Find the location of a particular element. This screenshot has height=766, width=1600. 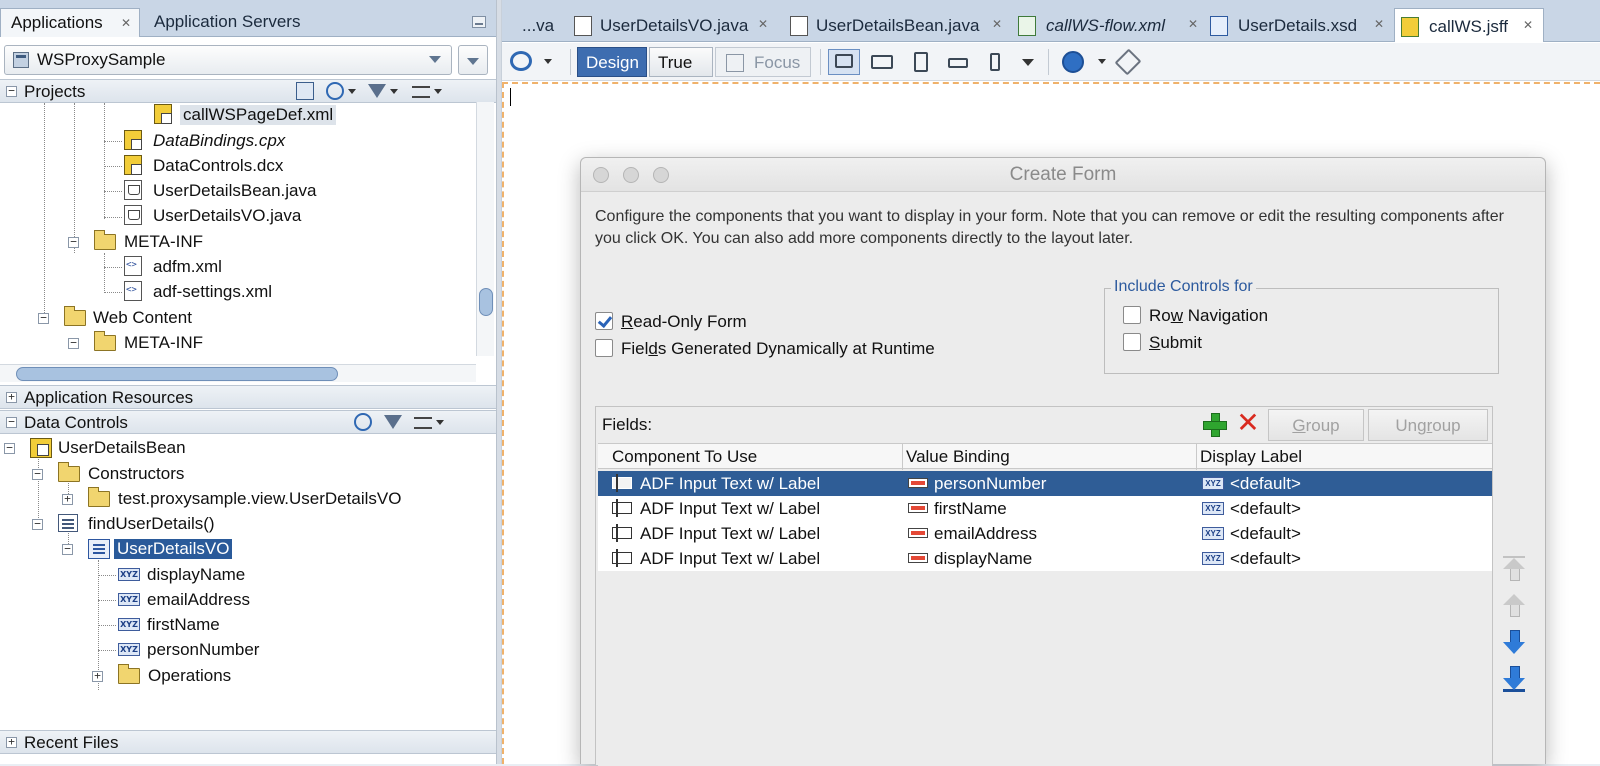

data-controls-accordion-header: − Data Controls is located at coordinates (248, 422).